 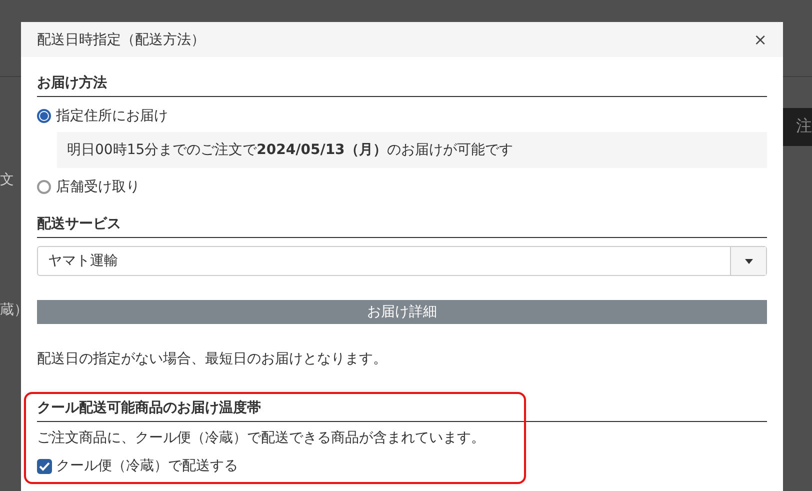 What do you see at coordinates (797, 127) in the screenshot?
I see `background-text: 注` at bounding box center [797, 127].